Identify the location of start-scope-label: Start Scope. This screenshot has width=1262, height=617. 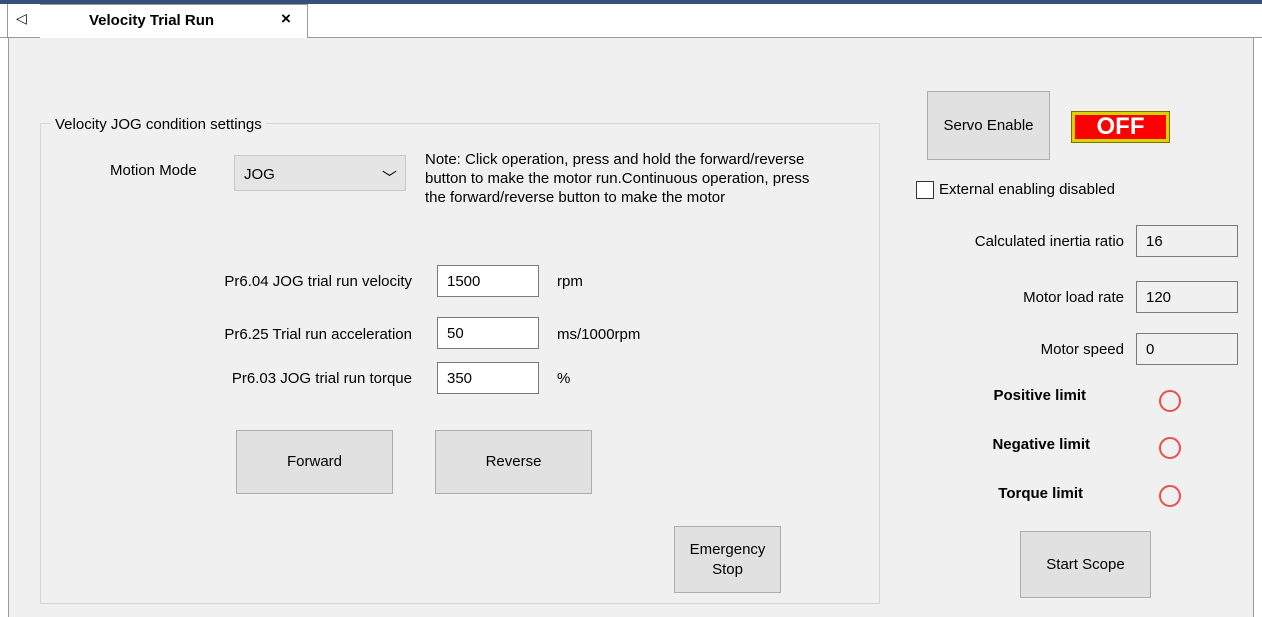
(1085, 564).